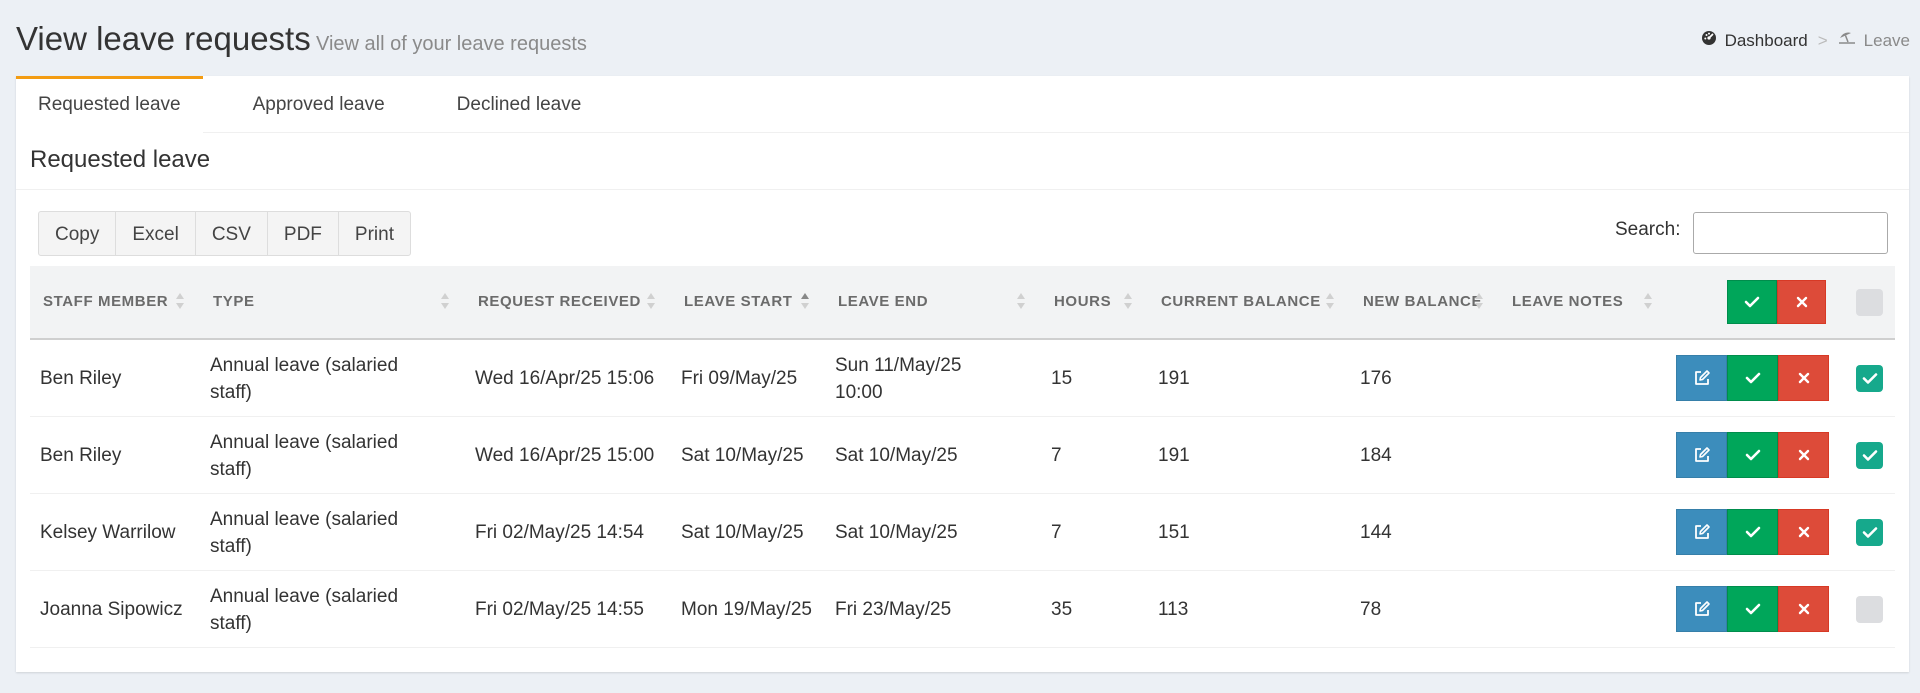  Describe the element at coordinates (1886, 40) in the screenshot. I see `breadcrumb-leave-label: Leave` at that location.